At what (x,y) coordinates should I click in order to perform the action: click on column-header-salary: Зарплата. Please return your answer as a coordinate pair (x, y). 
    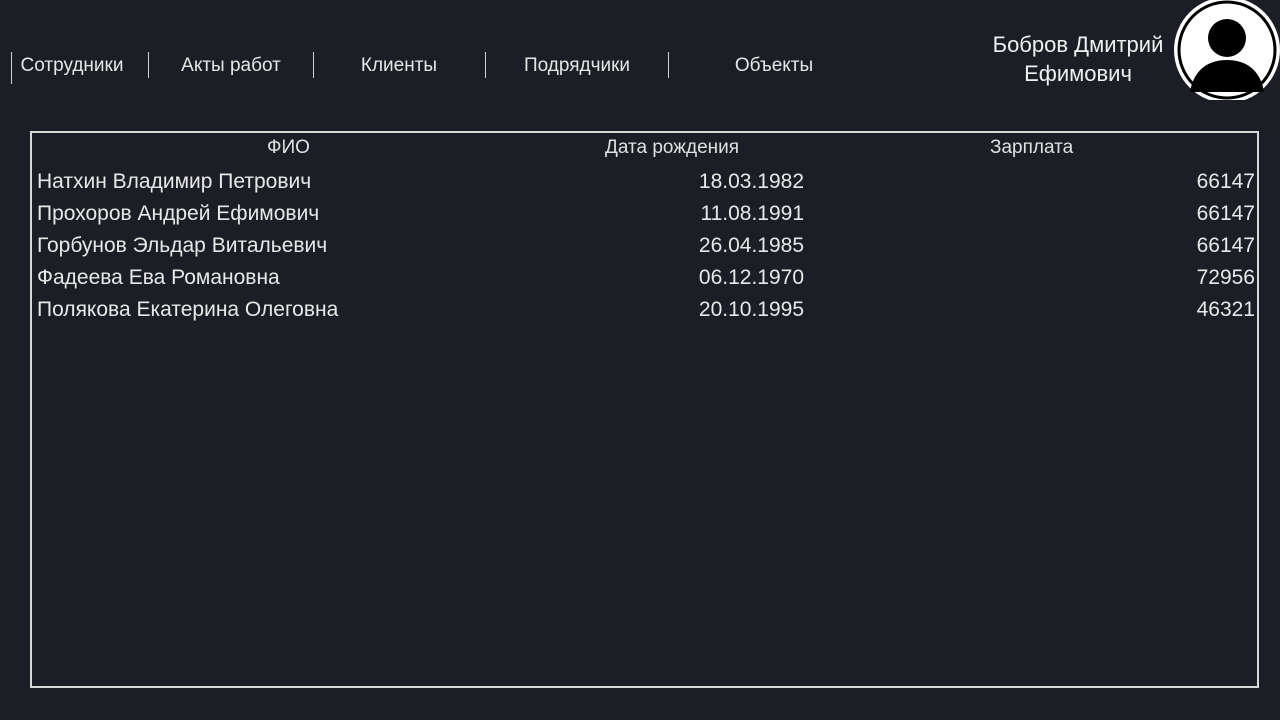
    Looking at the image, I should click on (1031, 148).